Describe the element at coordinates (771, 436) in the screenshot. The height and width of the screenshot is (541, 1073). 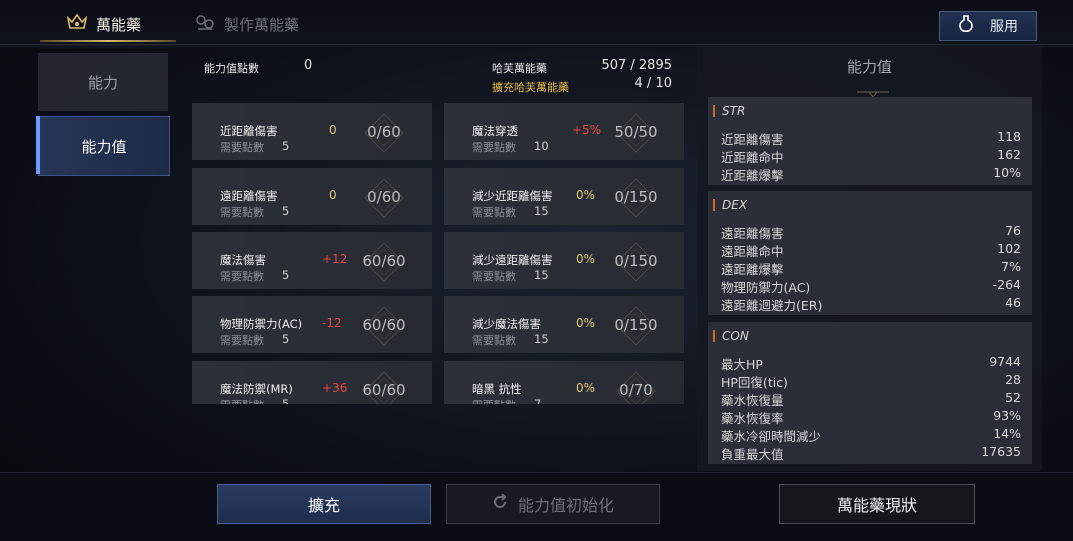
I see `stat-row-label: 藥水冷卻時間減少` at that location.